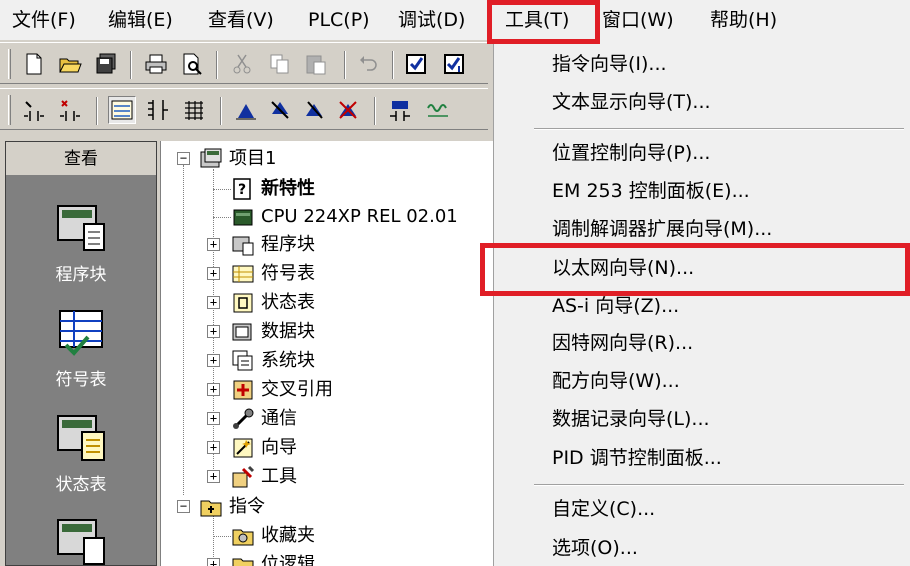 The height and width of the screenshot is (566, 910). Describe the element at coordinates (316, 64) in the screenshot. I see `paste-button` at that location.